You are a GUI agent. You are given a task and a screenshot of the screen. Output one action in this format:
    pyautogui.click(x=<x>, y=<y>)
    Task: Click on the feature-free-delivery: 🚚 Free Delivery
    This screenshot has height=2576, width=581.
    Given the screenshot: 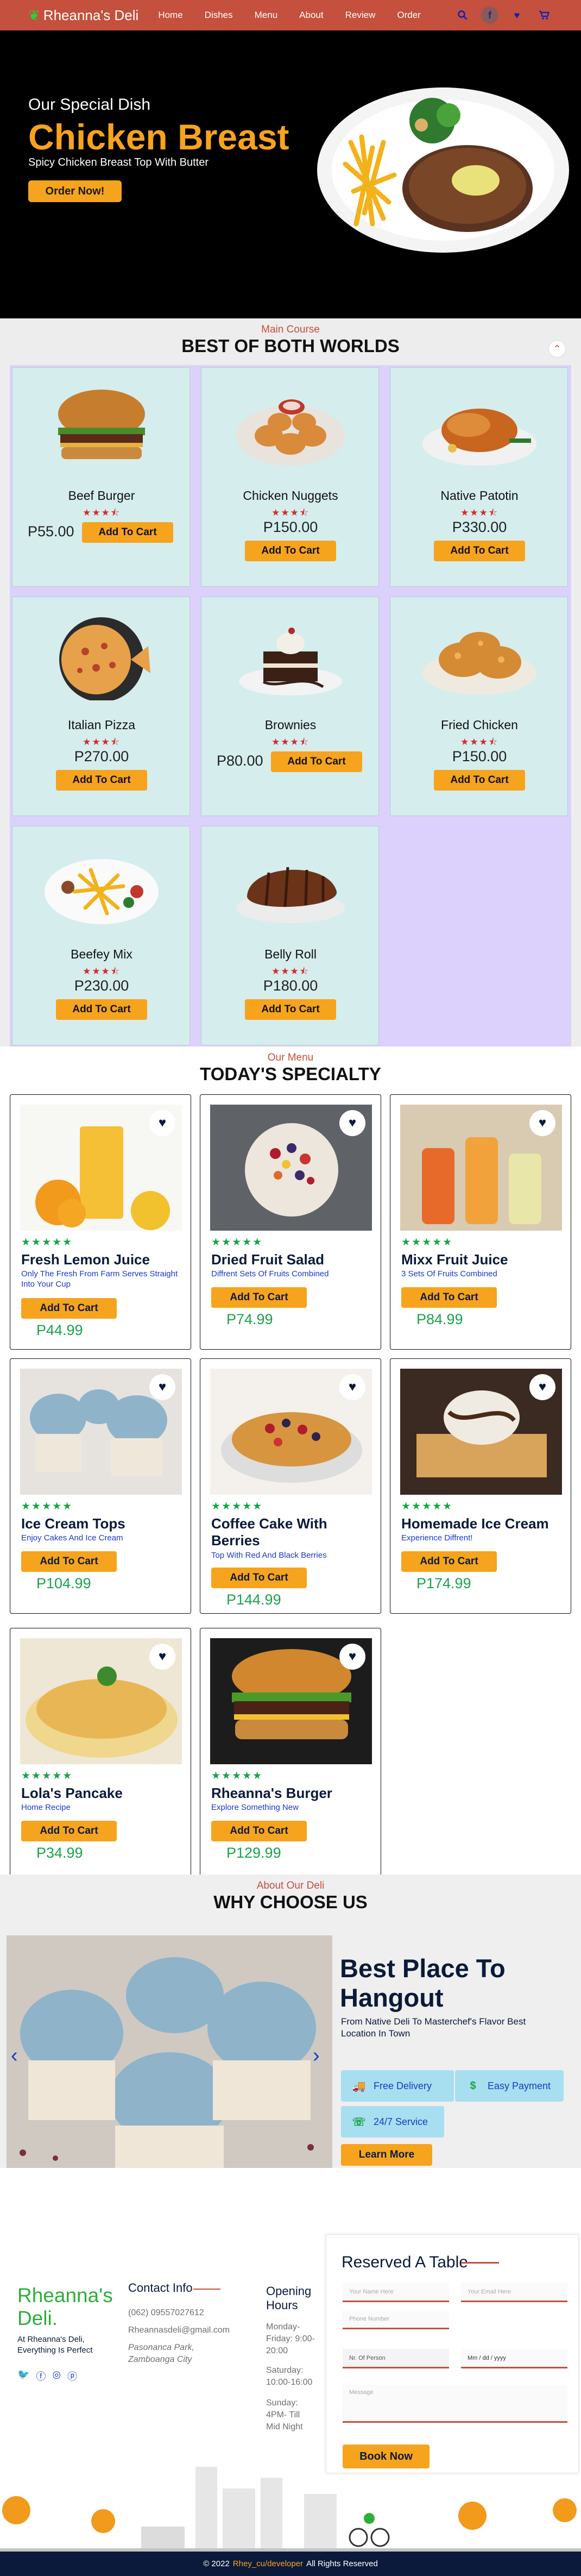 What is the action you would take?
    pyautogui.click(x=397, y=2086)
    